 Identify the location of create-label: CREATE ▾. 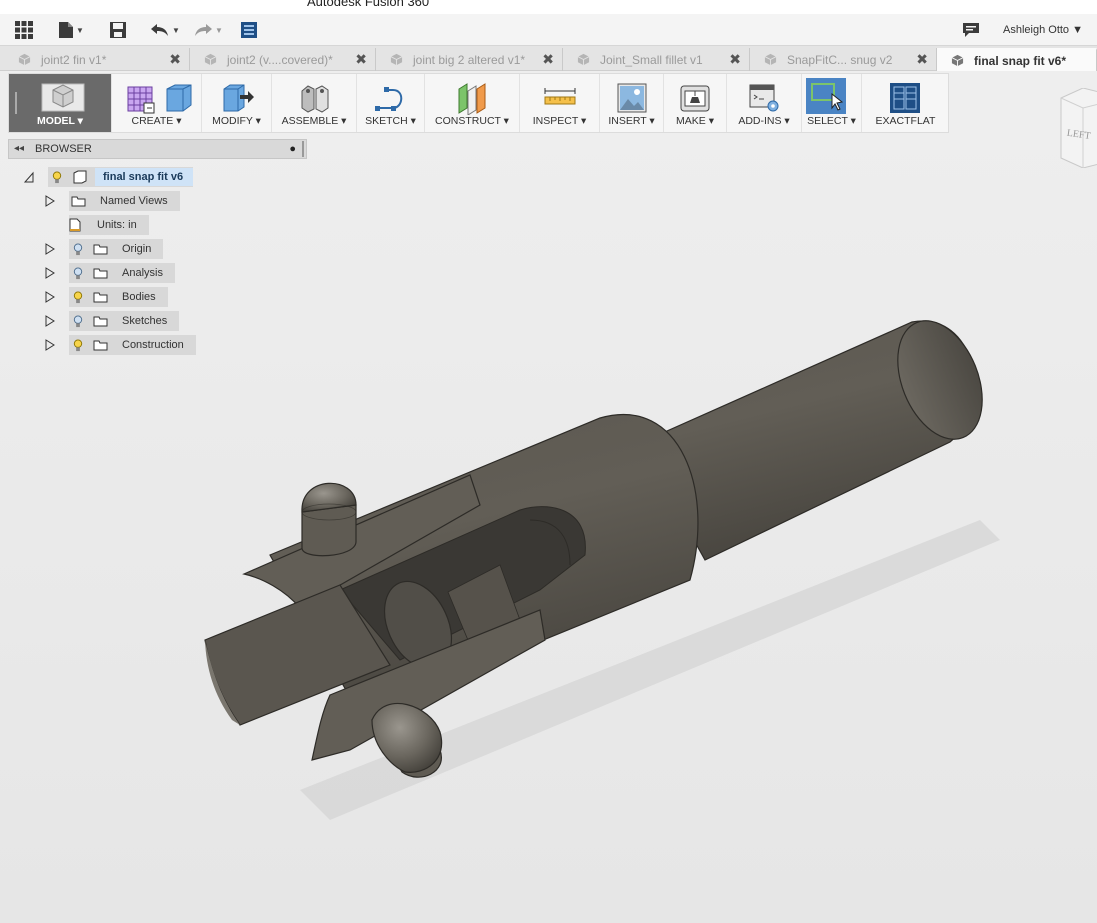
(156, 121).